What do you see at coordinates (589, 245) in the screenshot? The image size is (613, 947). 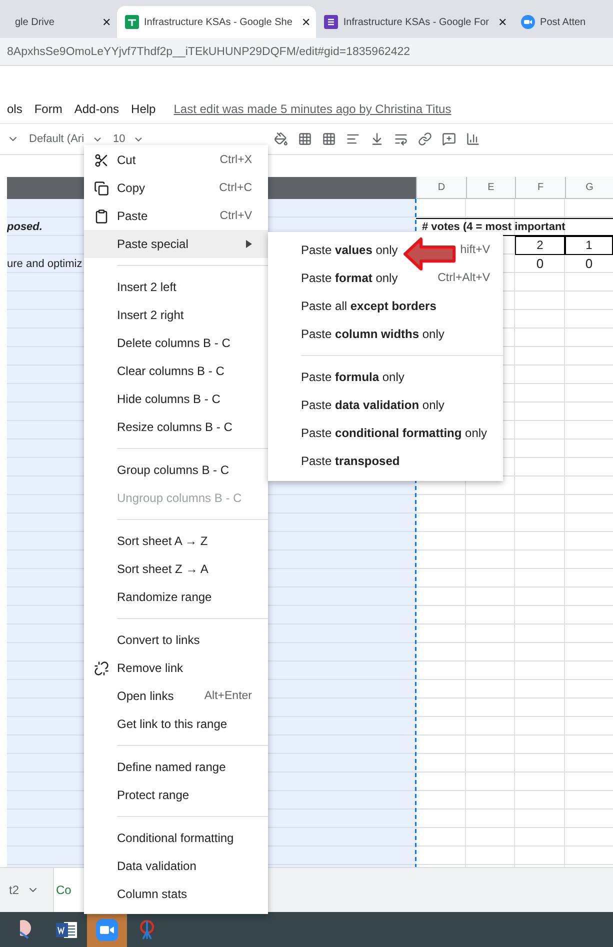 I see `table-cell: 1` at bounding box center [589, 245].